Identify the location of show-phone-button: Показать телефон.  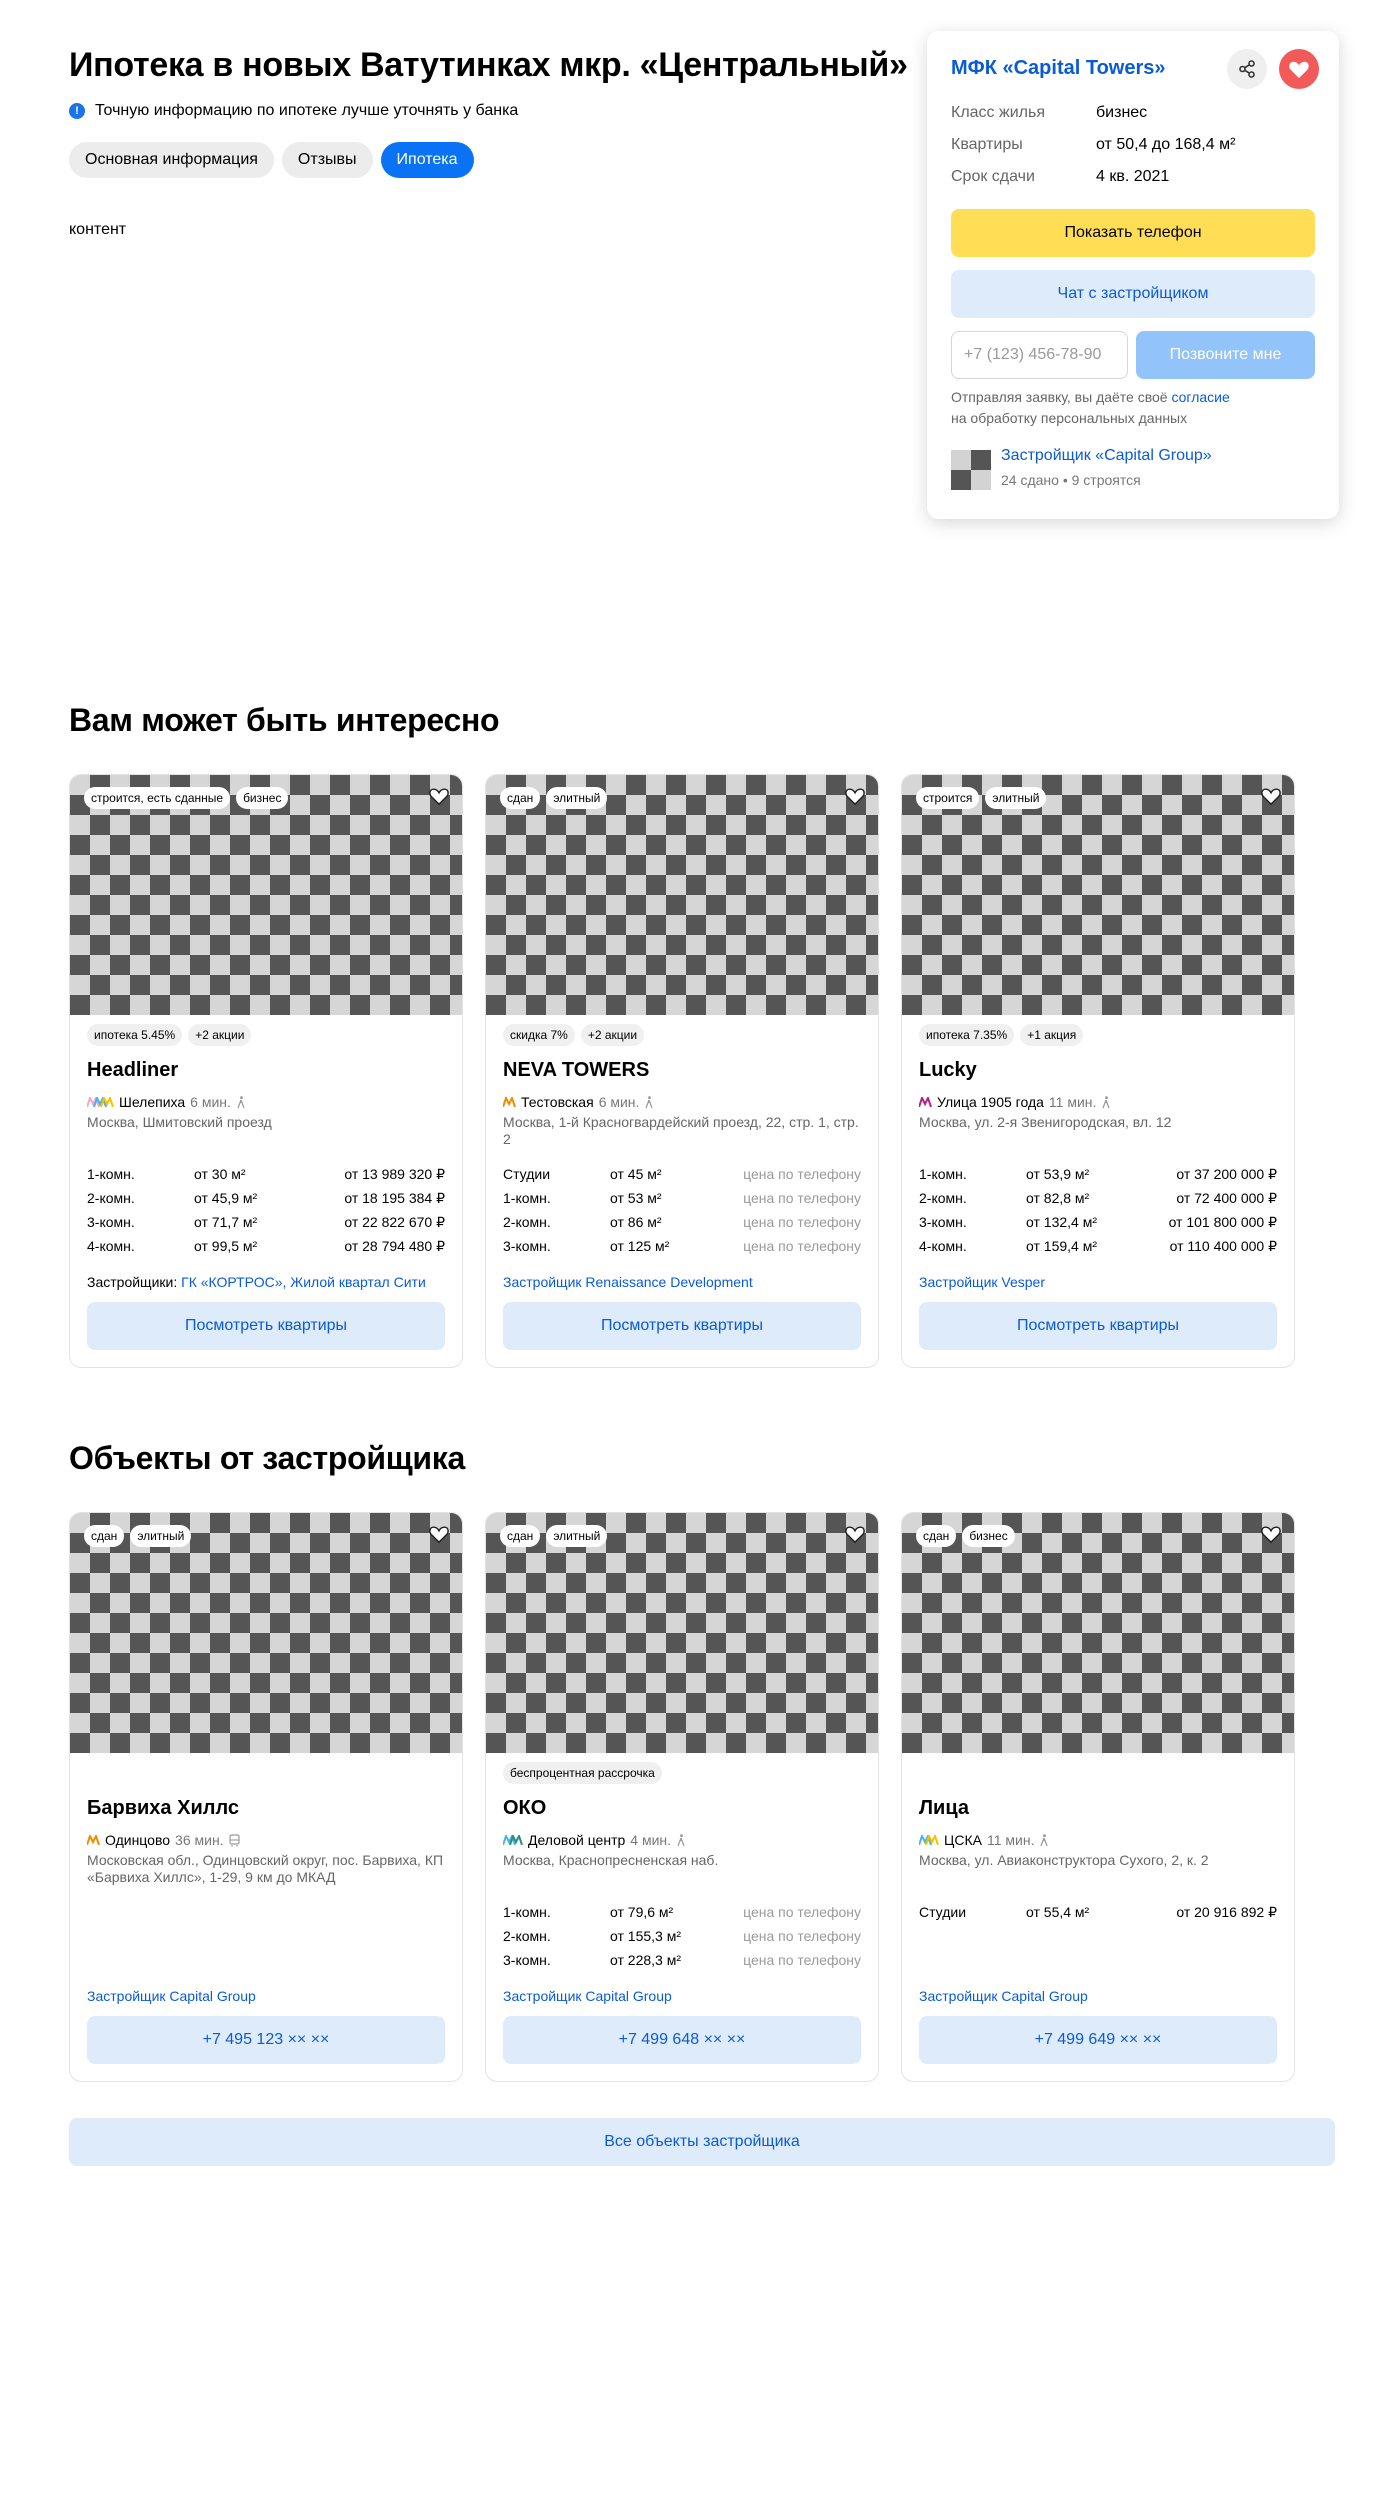
(1133, 233).